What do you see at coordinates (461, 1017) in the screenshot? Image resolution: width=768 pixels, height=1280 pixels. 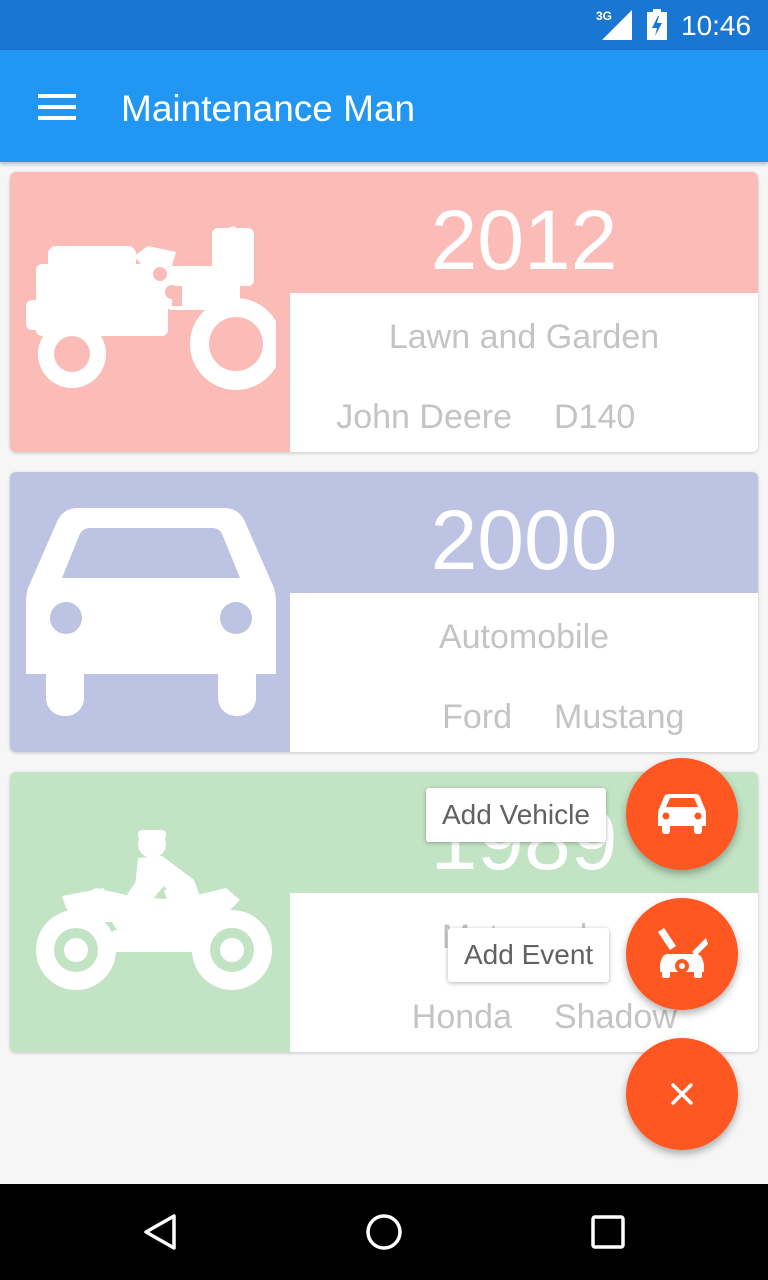 I see `vehicle-make: Honda` at bounding box center [461, 1017].